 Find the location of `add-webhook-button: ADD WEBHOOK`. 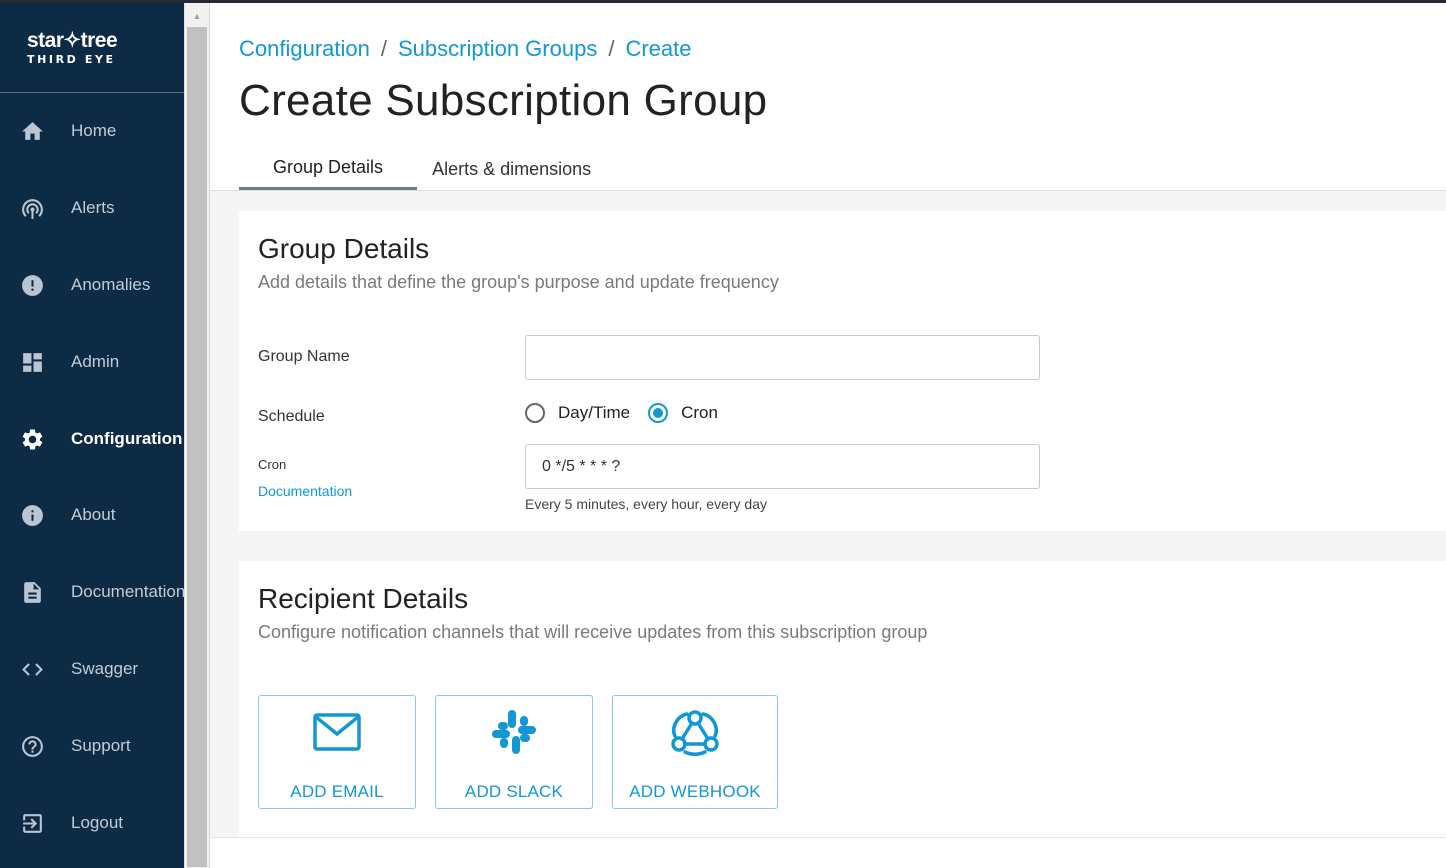

add-webhook-button: ADD WEBHOOK is located at coordinates (695, 752).